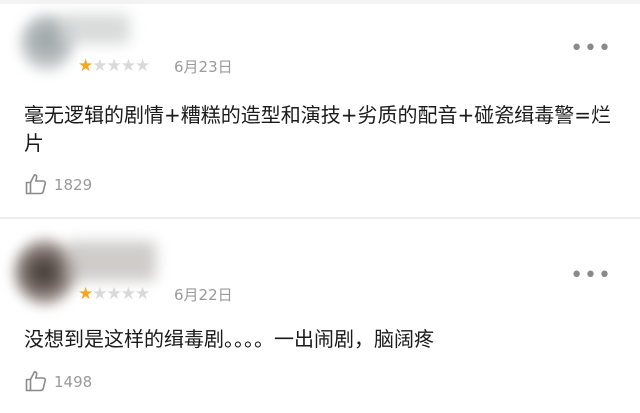  I want to click on like-count: 1829, so click(73, 185).